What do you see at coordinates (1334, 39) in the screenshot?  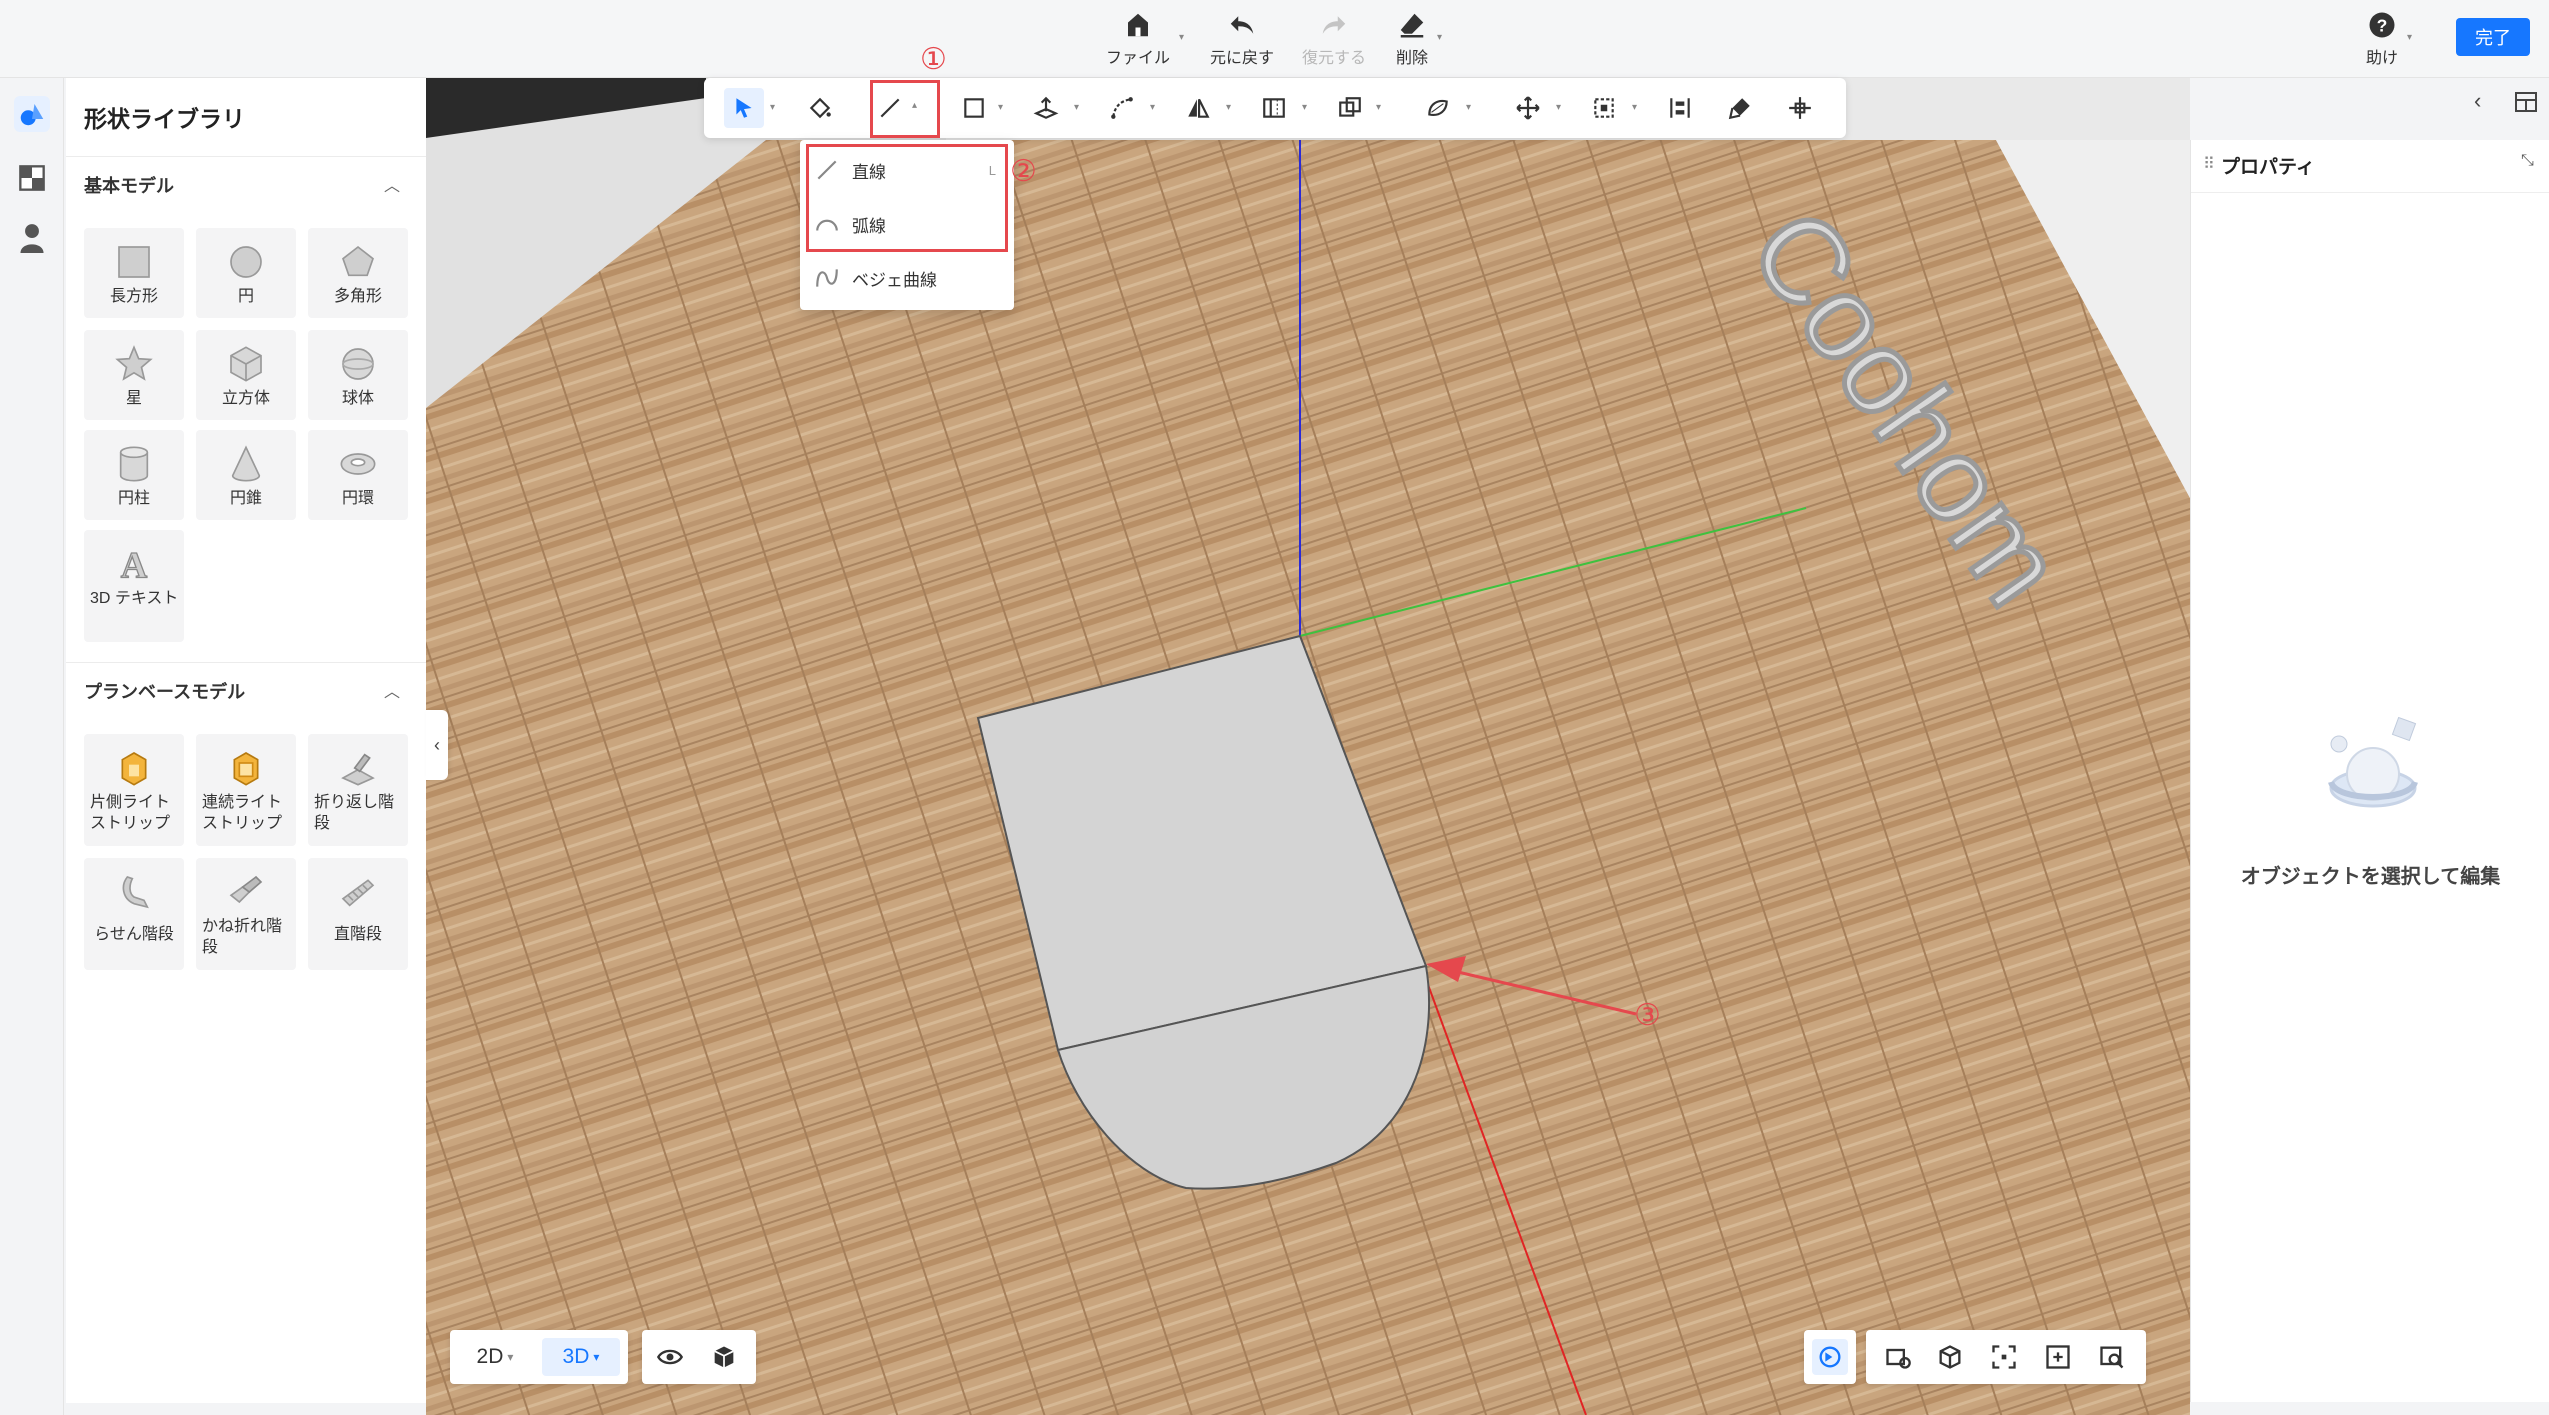 I see `redo-button: 復元する` at bounding box center [1334, 39].